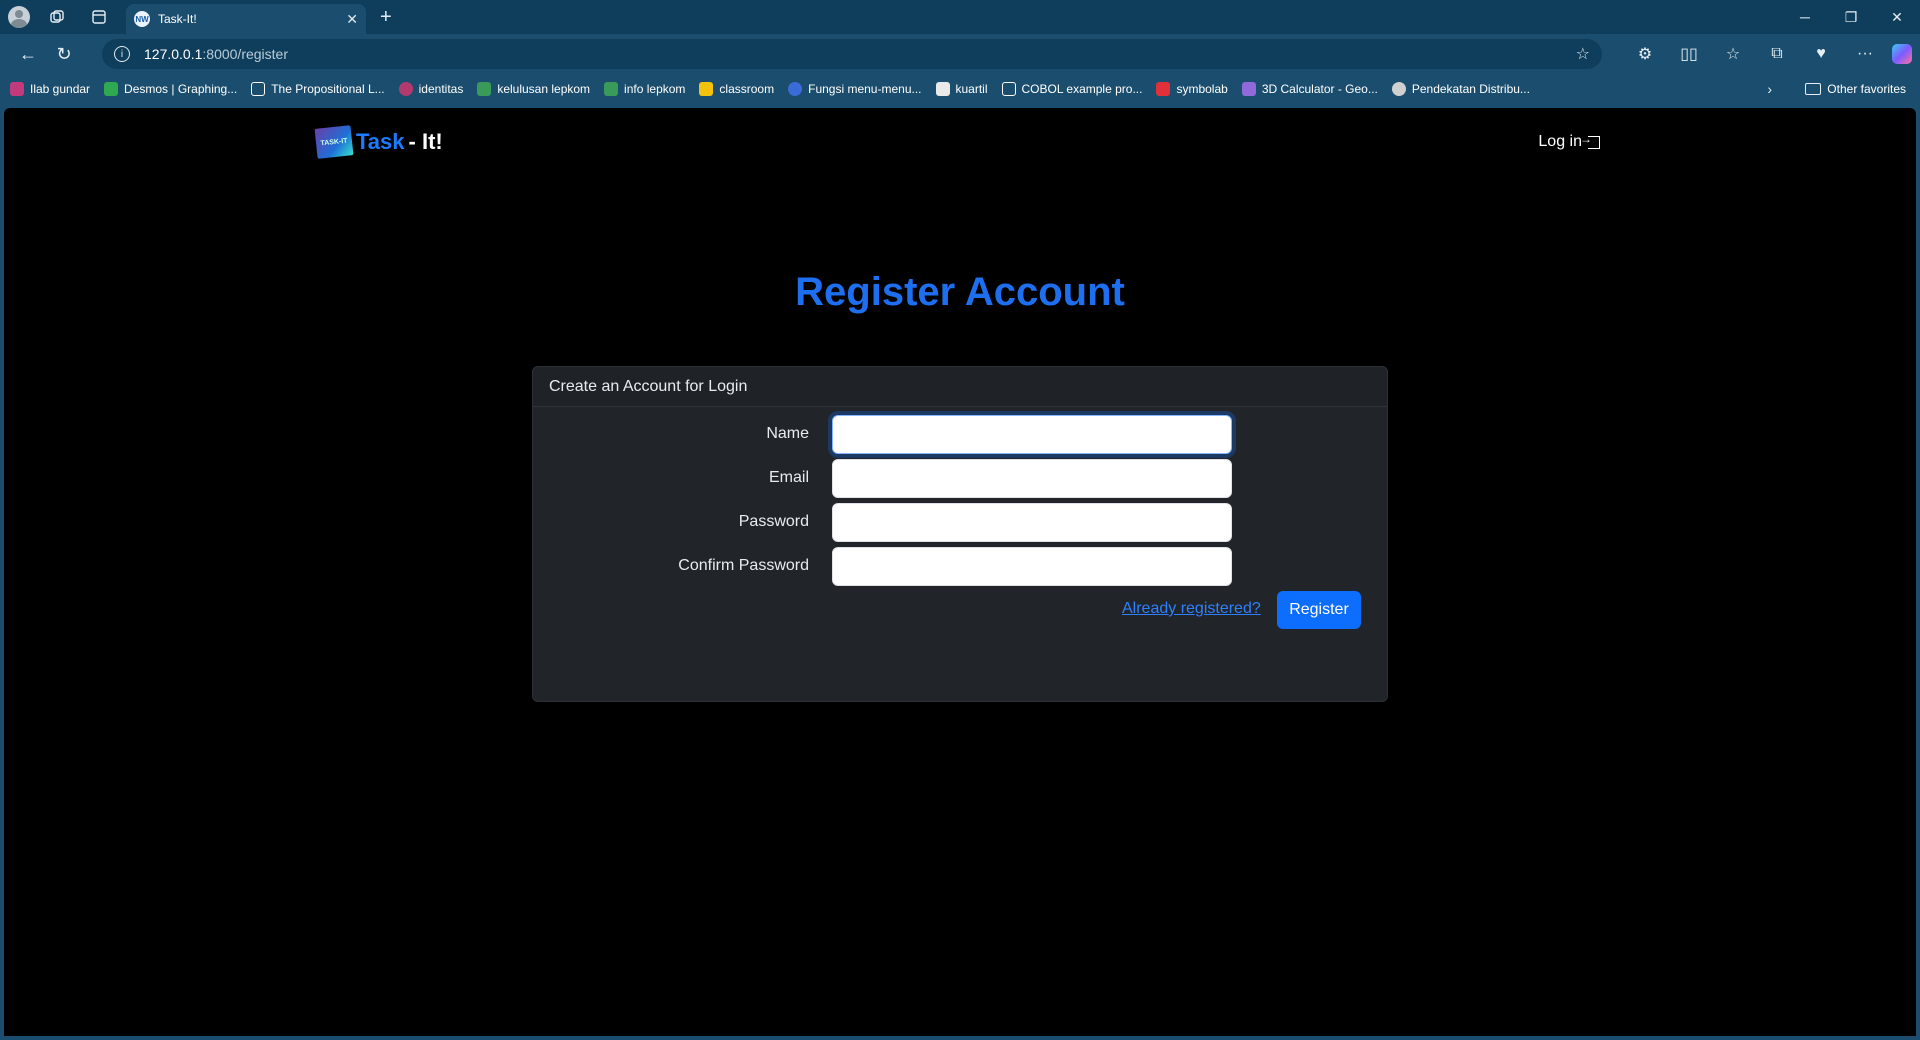 Image resolution: width=1920 pixels, height=1040 pixels. Describe the element at coordinates (1769, 89) in the screenshot. I see `chevron-right-icon: ›` at that location.